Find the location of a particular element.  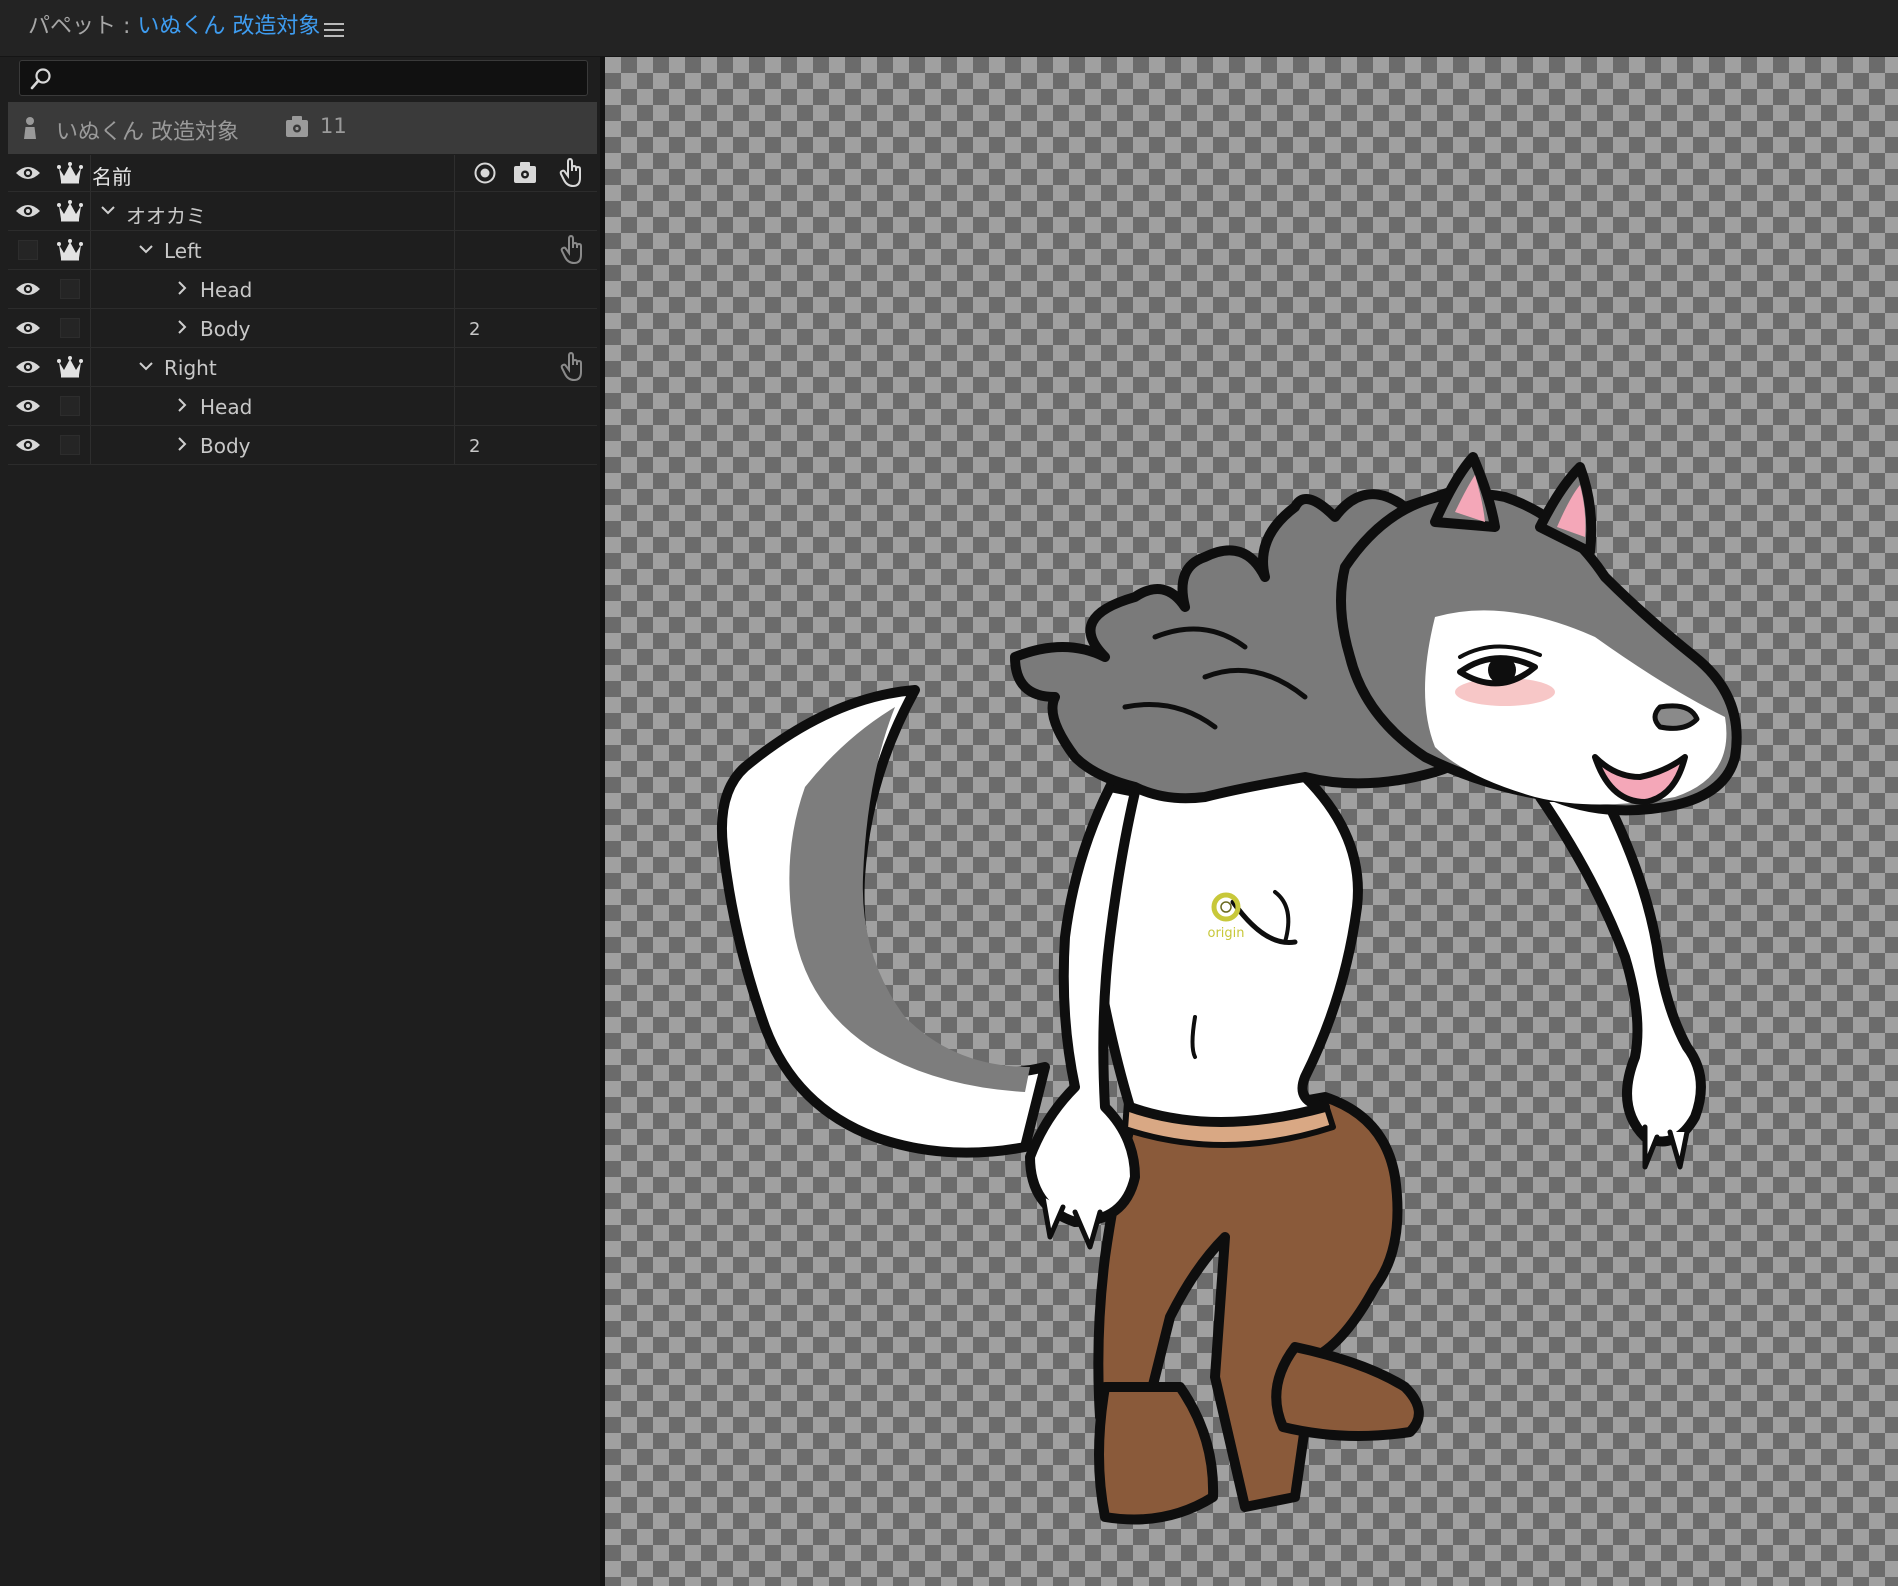

tree-row-label: オオカミ is located at coordinates (166, 216).